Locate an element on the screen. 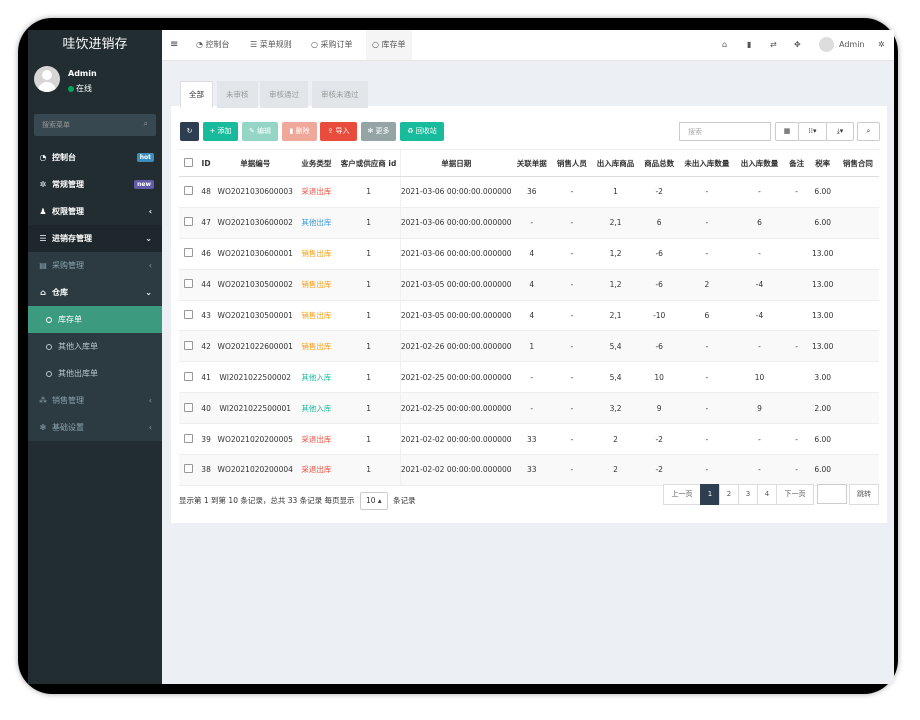 This screenshot has width=920, height=720. sidebar-item-sales: ⁂ 销售管理 ‹ is located at coordinates (95, 400).